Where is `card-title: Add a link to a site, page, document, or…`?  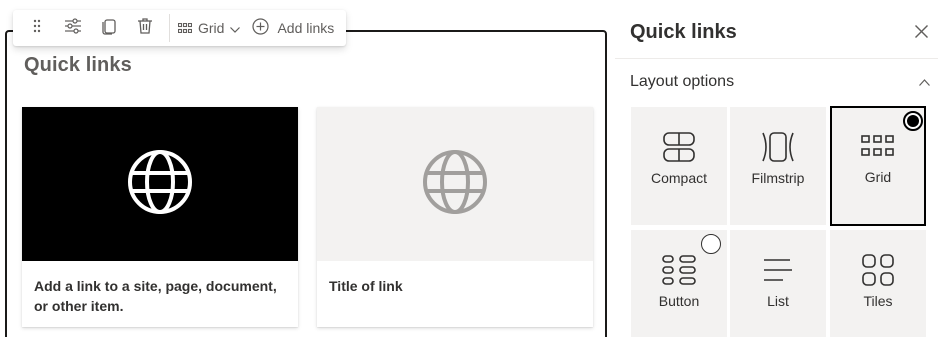 card-title: Add a link to a site, page, document, or… is located at coordinates (155, 296).